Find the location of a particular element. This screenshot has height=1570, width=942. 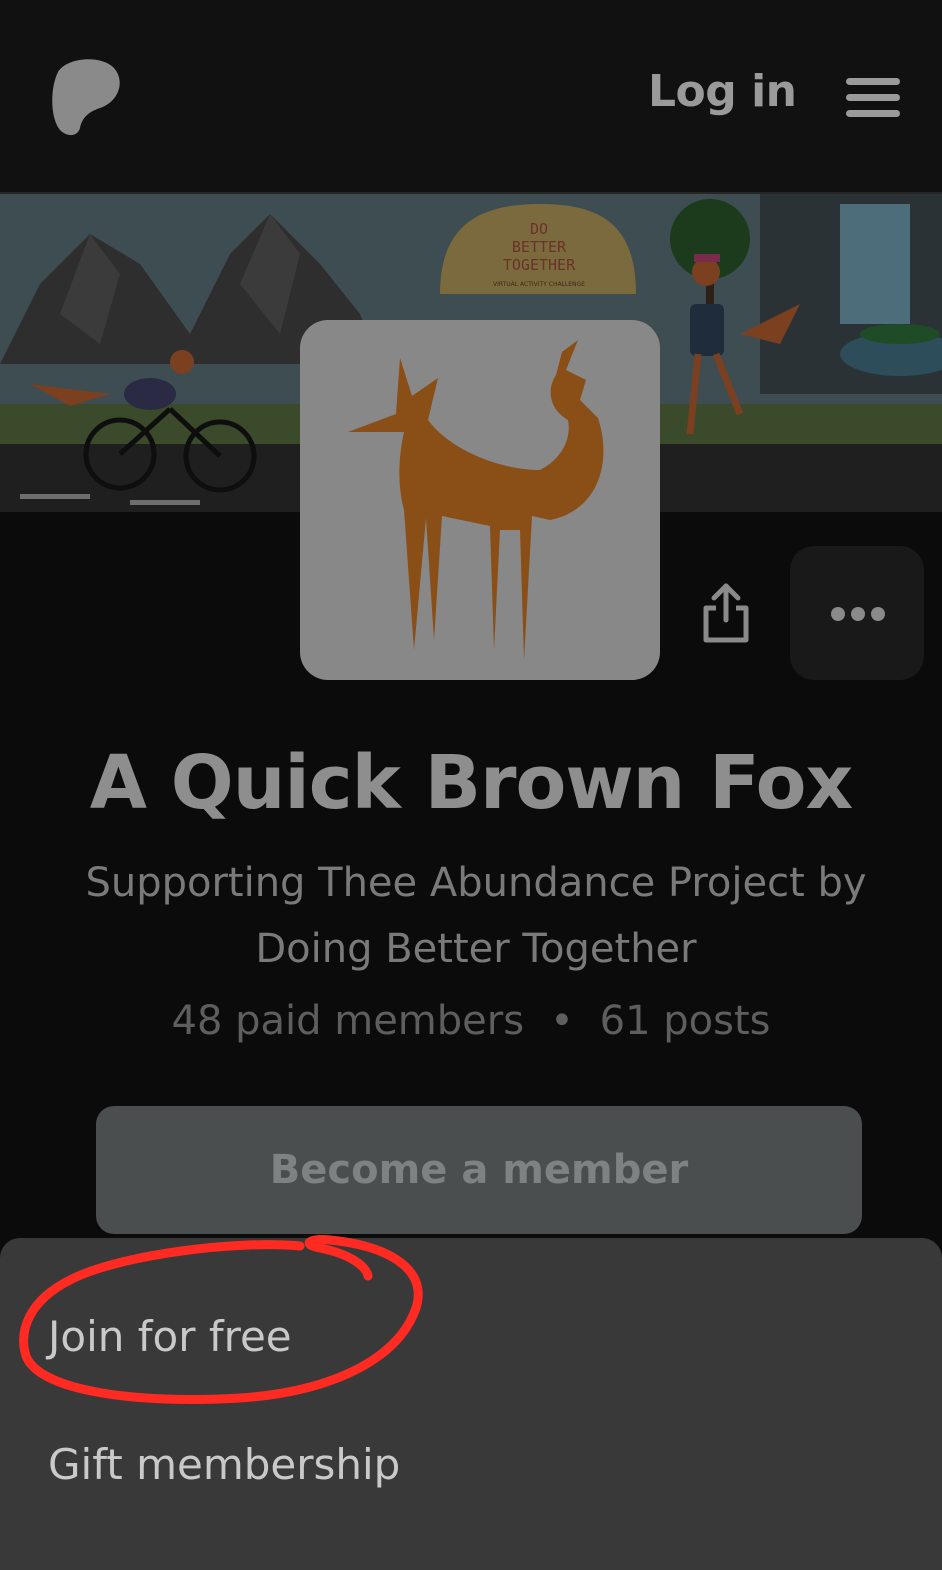

banner-sign-line3: TOGETHER is located at coordinates (539, 265).